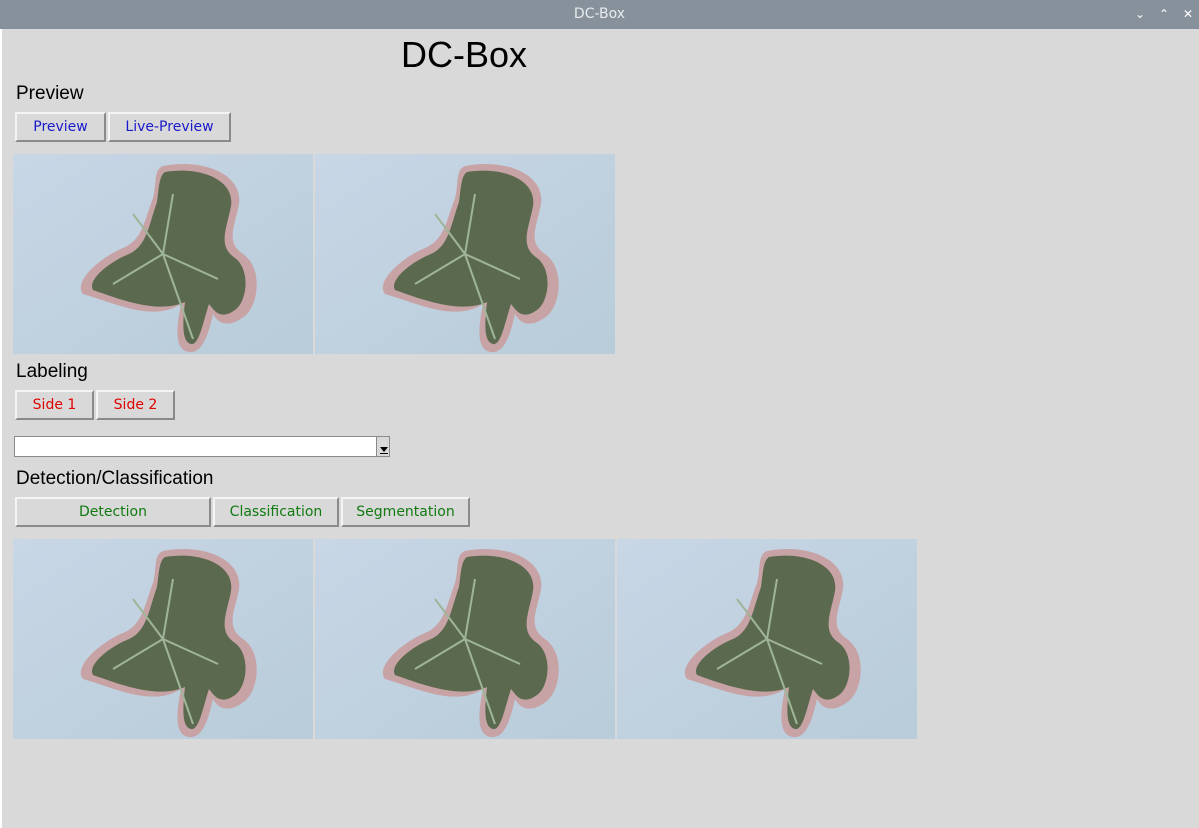 The image size is (1199, 828). Describe the element at coordinates (60, 127) in the screenshot. I see `preview-button: Preview` at that location.